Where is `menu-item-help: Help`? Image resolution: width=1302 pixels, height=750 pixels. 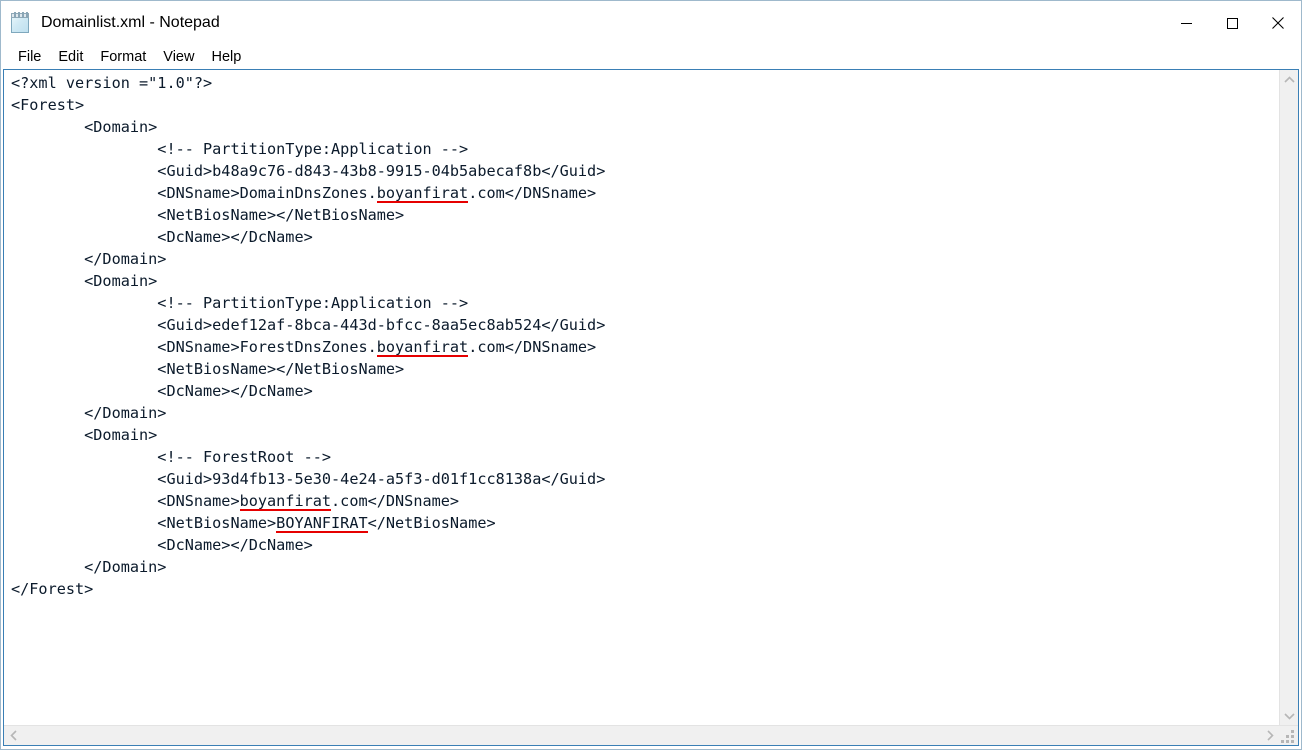
menu-item-help: Help is located at coordinates (226, 57).